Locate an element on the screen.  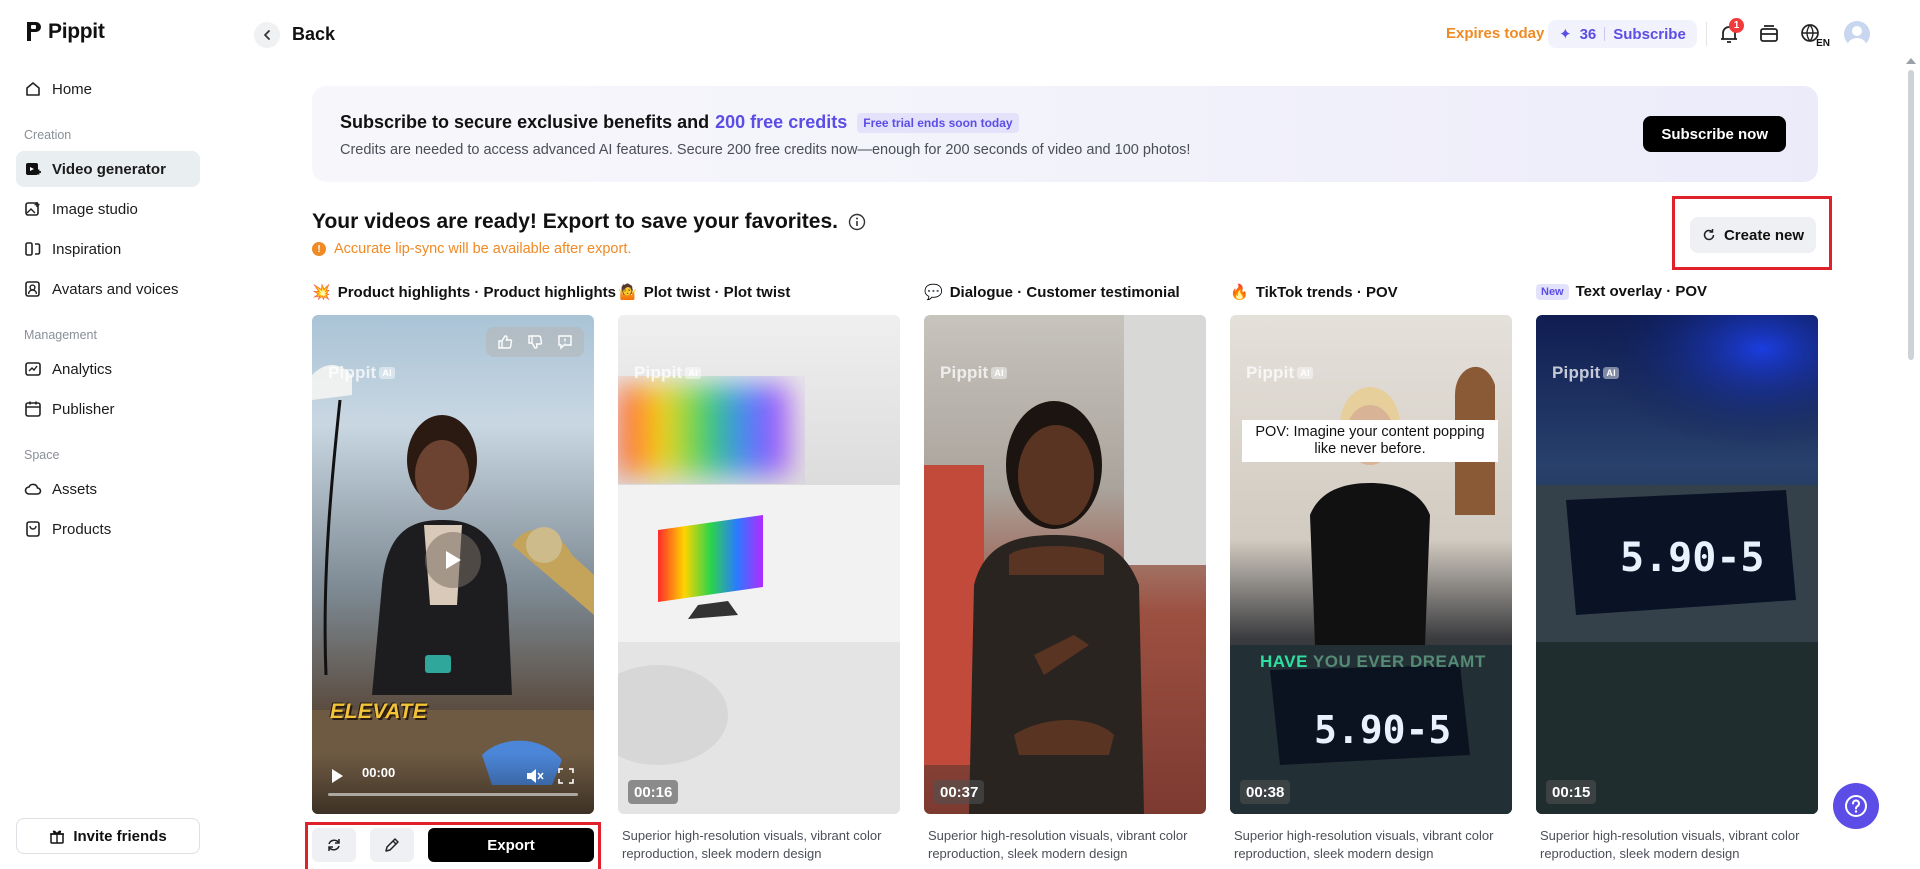
trial-tag: Free trial ends soon today is located at coordinates (938, 122).